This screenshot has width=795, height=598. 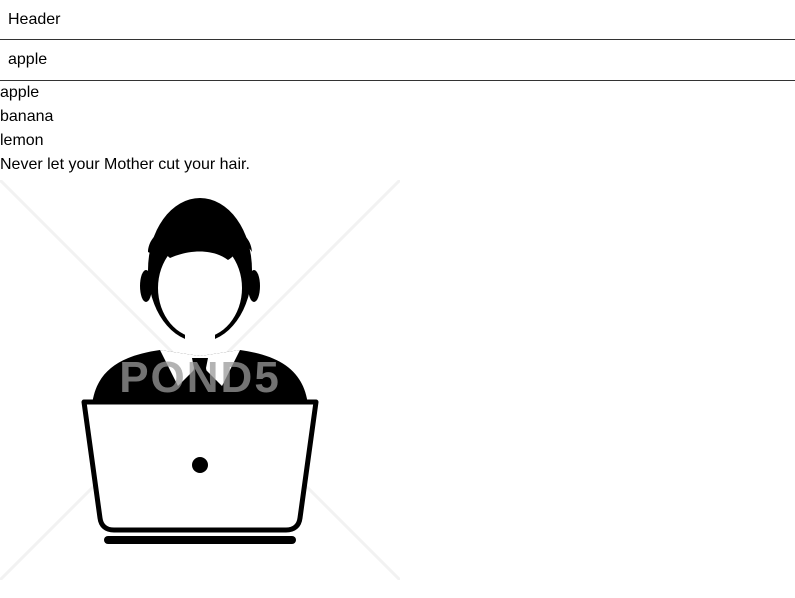 I want to click on search-input, so click(x=397, y=60).